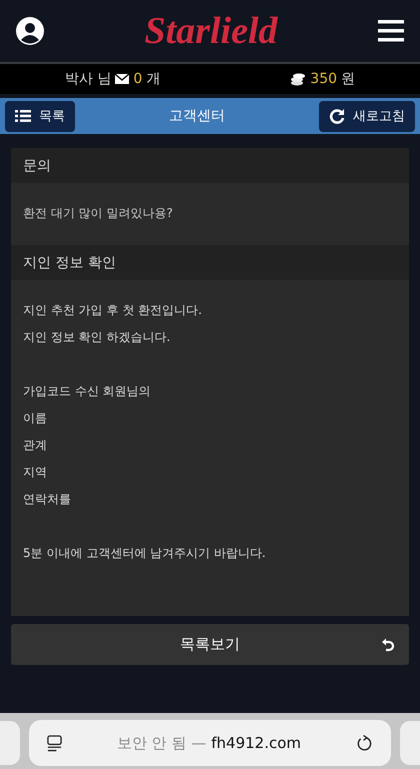 This screenshot has height=769, width=420. I want to click on section-heading: 지인 정보 확인, so click(210, 262).